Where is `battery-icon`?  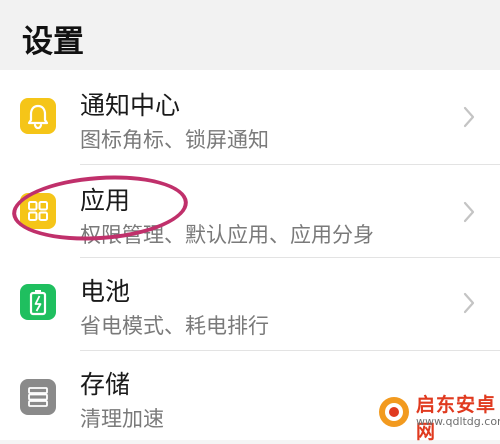 battery-icon is located at coordinates (38, 302).